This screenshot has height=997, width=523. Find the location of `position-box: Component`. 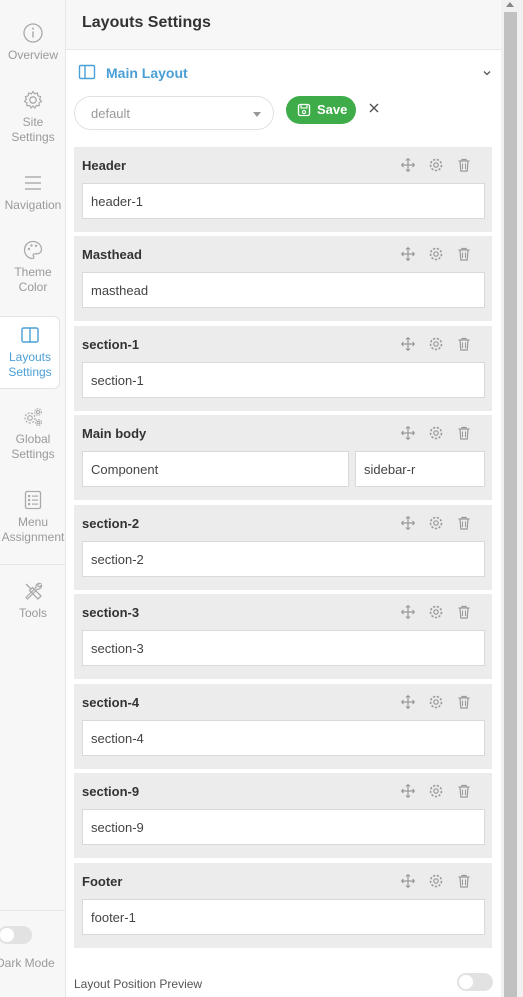

position-box: Component is located at coordinates (215, 469).